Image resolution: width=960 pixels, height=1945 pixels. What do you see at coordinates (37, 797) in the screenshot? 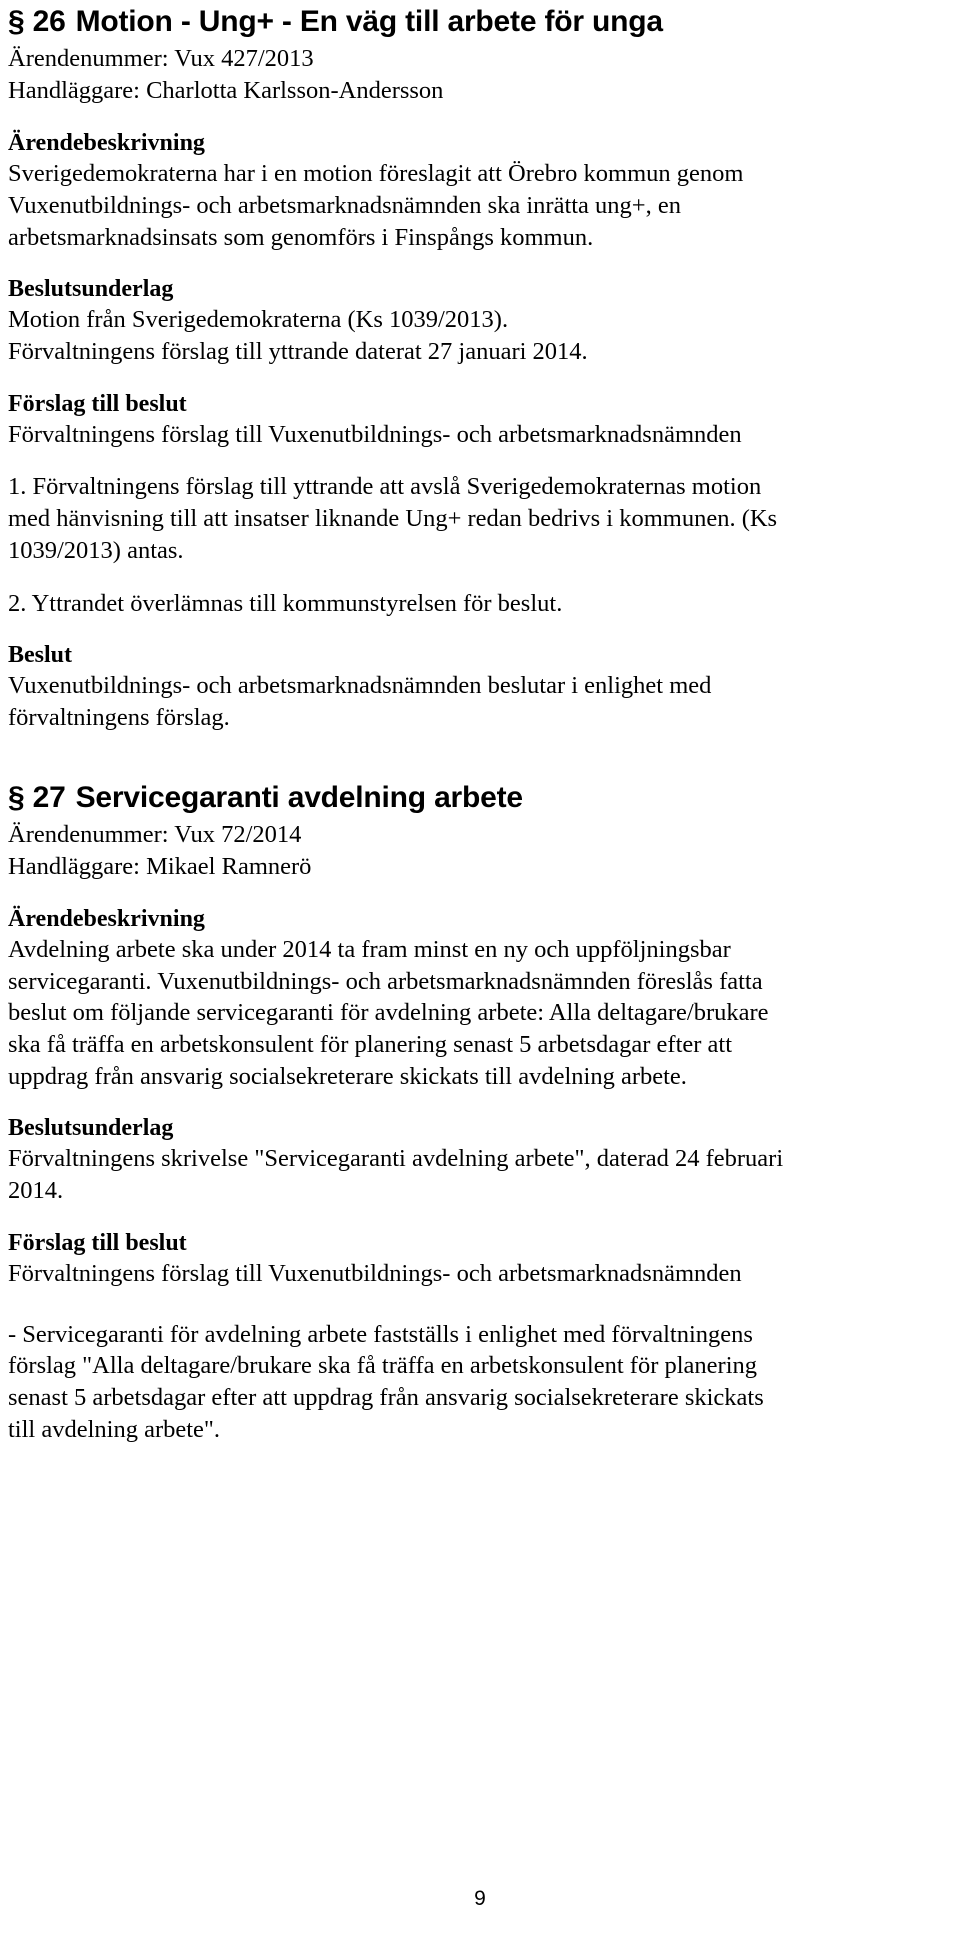
I see `section-27-number: § 27` at bounding box center [37, 797].